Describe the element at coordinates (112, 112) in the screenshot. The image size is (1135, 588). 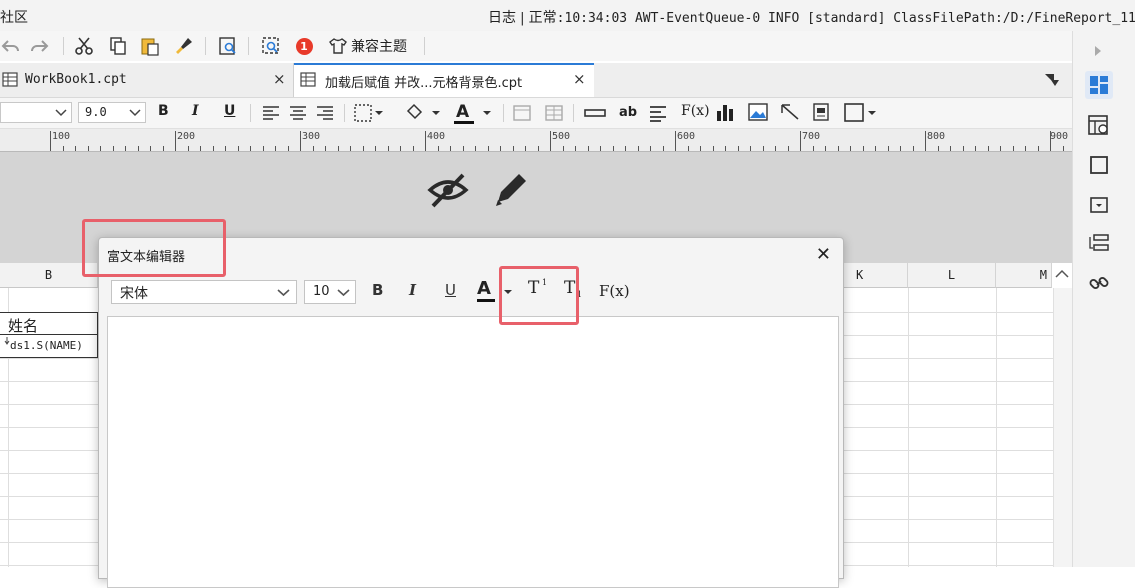
I see `font-size-combo: 9.0` at that location.